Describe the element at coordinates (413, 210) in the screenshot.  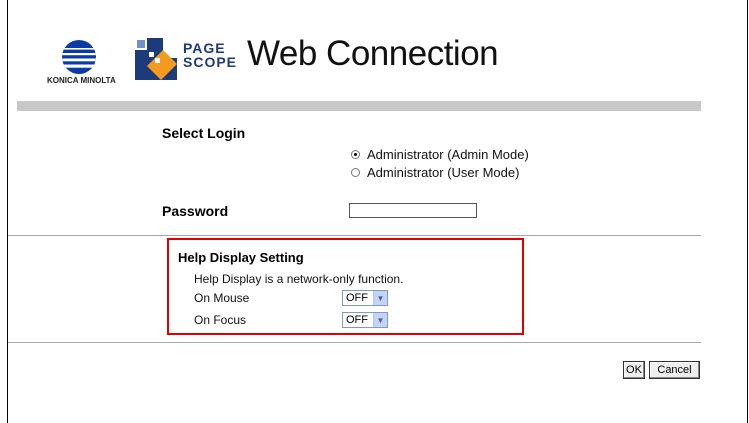
I see `password-field` at that location.